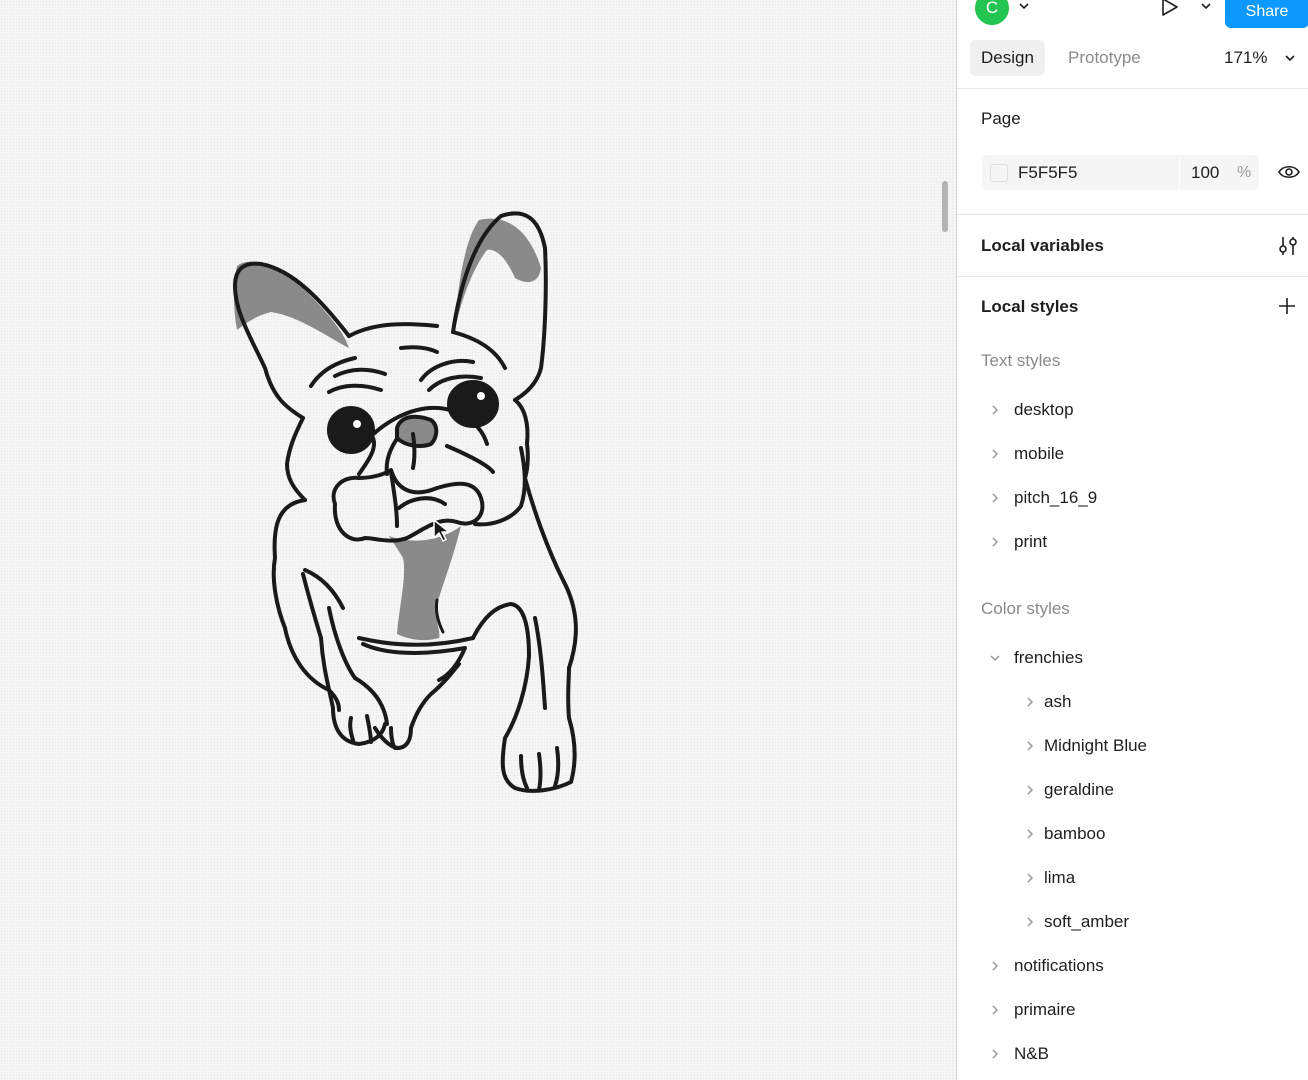 The width and height of the screenshot is (1308, 1080). I want to click on panel-tabs: Design Prototype 171%, so click(1132, 58).